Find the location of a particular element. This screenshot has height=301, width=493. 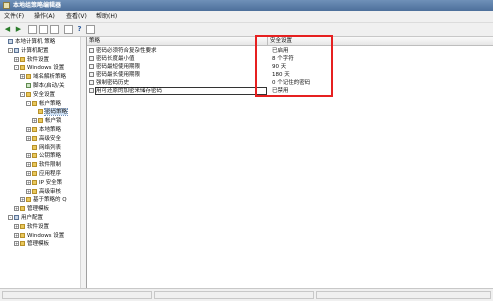

tree-node: 网络列表 is located at coordinates (43, 148).